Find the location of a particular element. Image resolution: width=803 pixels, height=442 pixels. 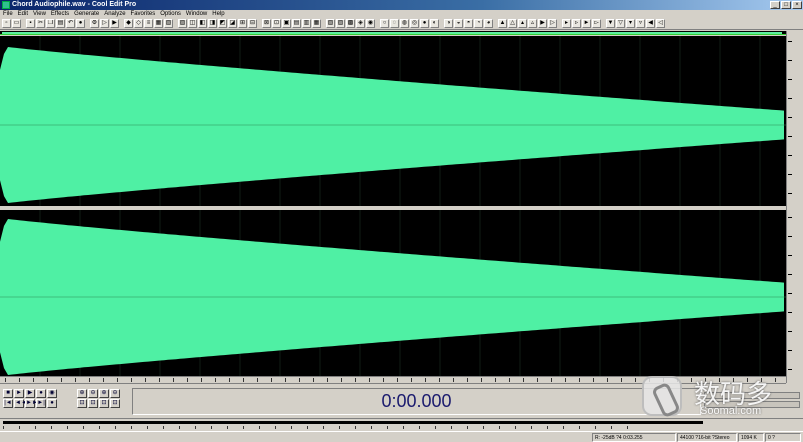

toolbar-button: ▫ is located at coordinates (6, 23).